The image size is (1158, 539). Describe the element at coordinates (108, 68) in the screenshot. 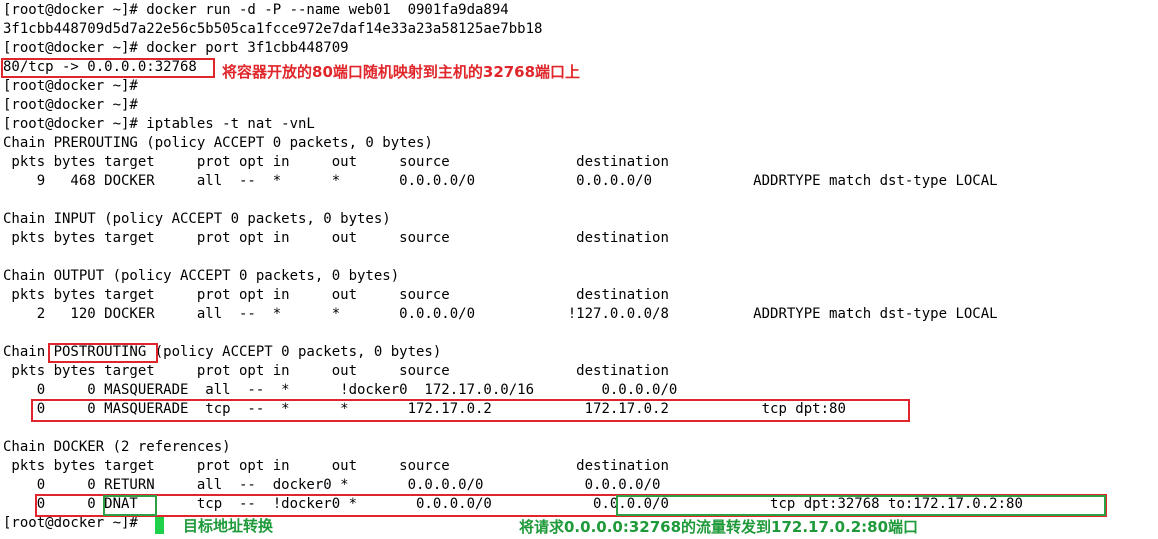

I see `port-mapping-highlight` at that location.